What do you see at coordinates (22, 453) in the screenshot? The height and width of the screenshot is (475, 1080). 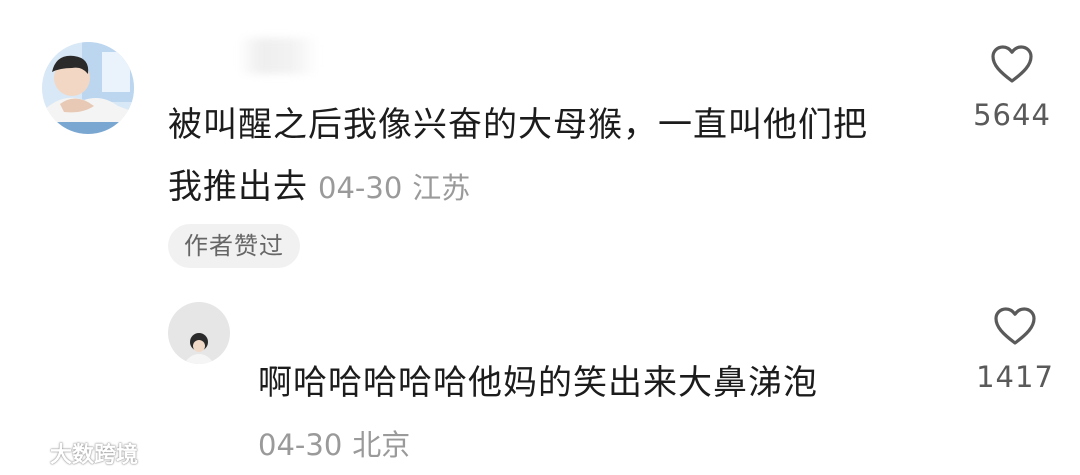 I see `watermark-logo-icon` at bounding box center [22, 453].